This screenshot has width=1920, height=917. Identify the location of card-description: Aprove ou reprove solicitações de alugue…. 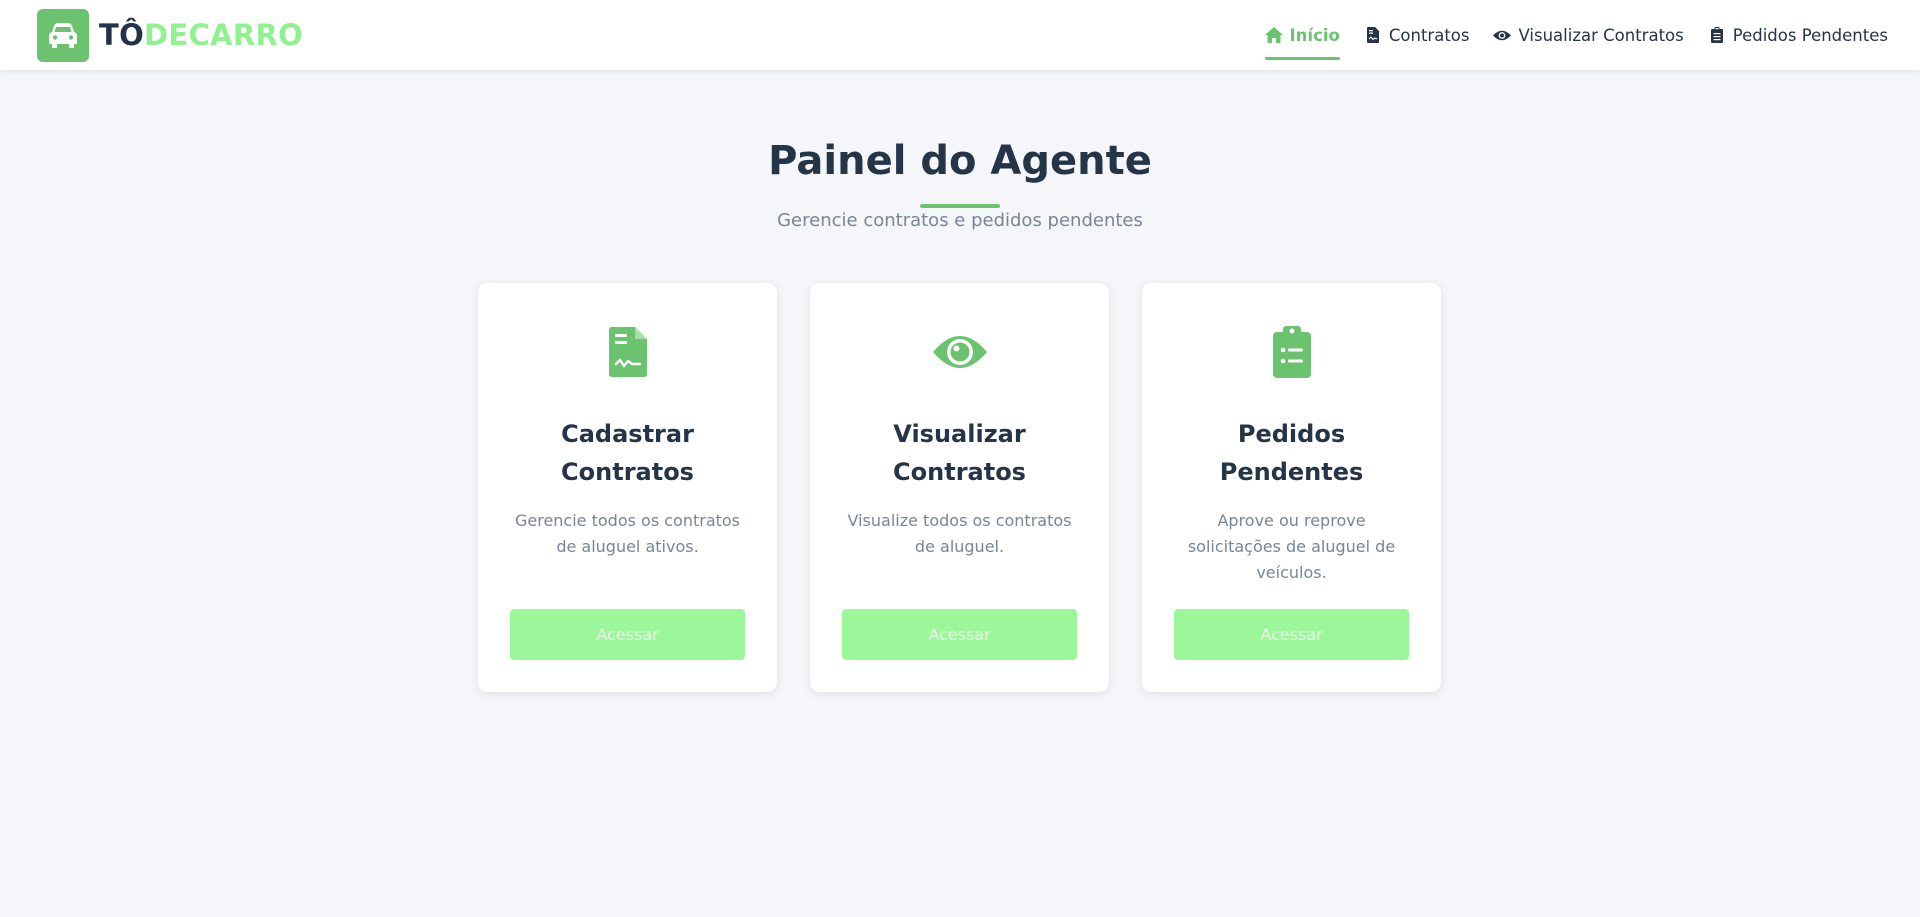
(1291, 546).